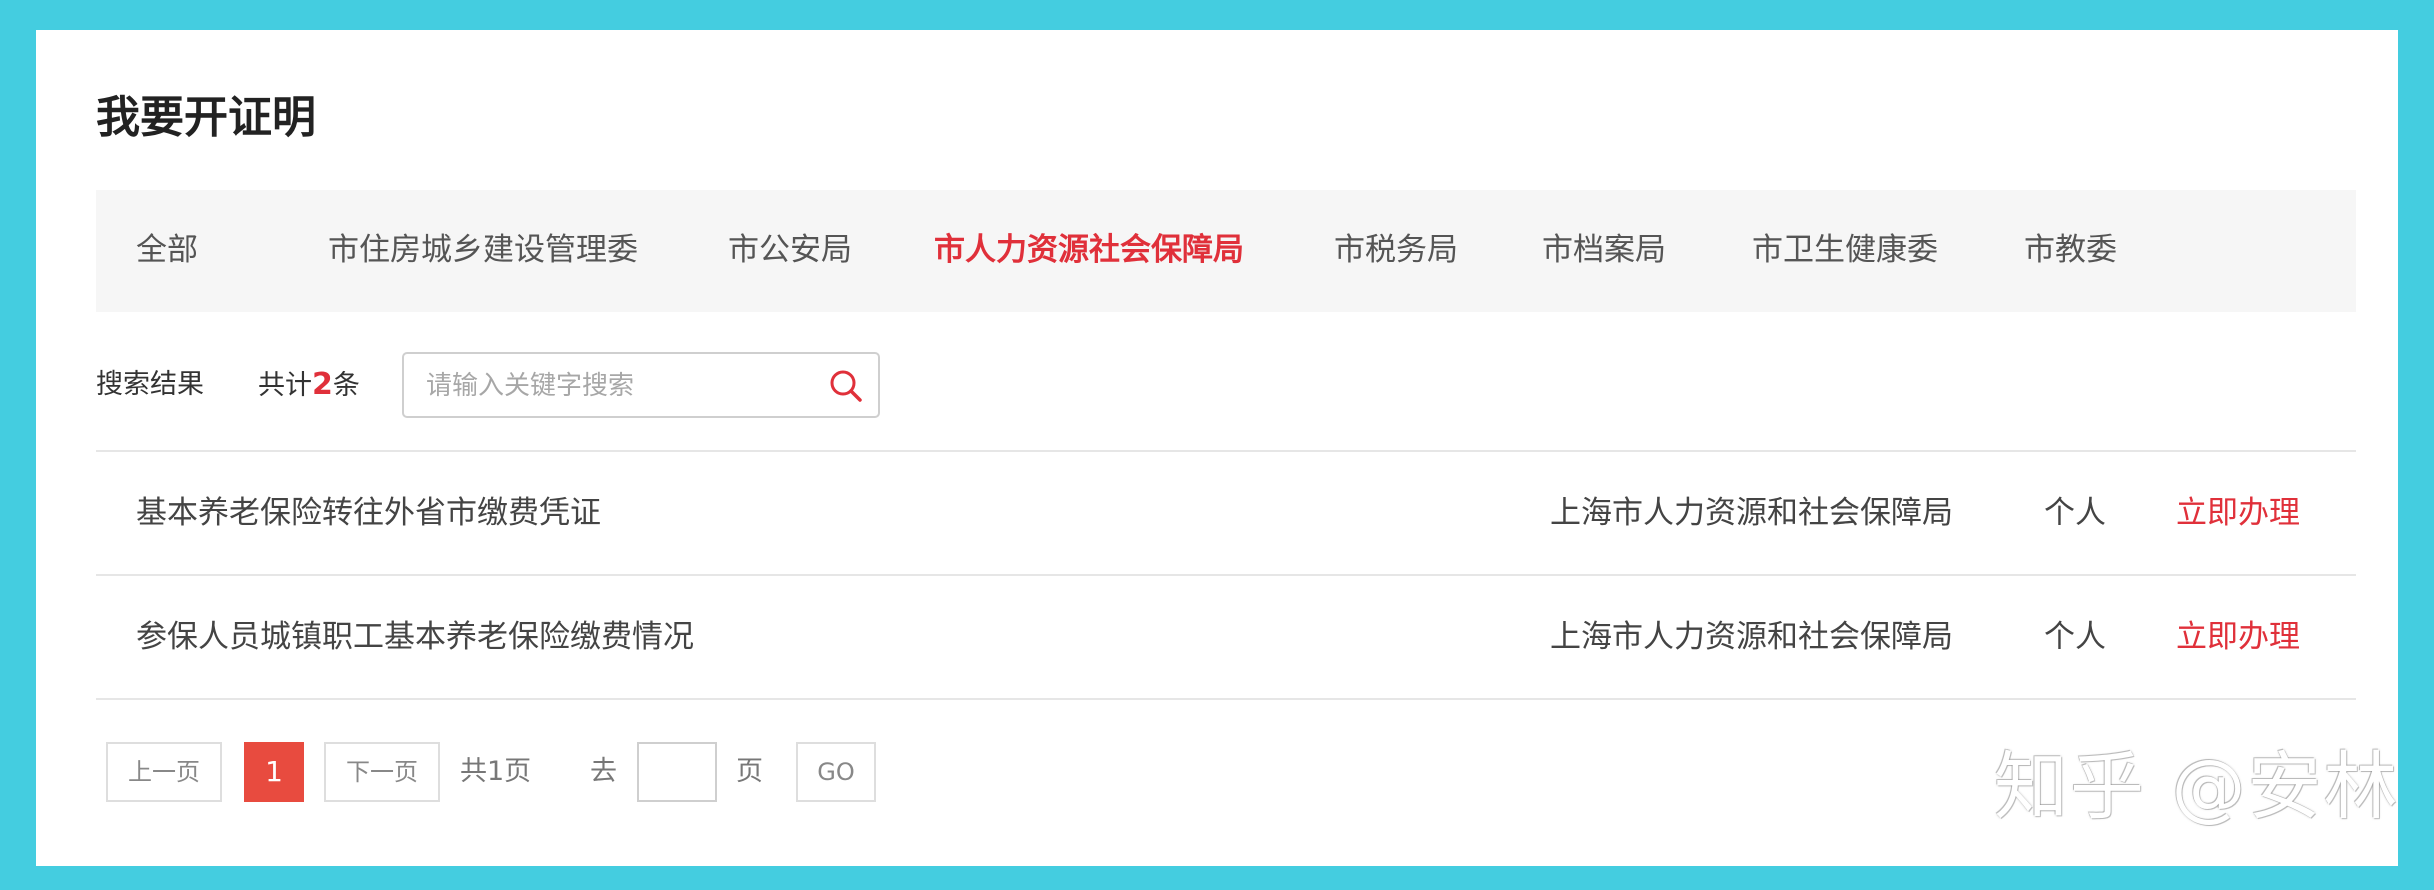  I want to click on zhihu-watermark: 知乎 @安林, so click(2197, 787).